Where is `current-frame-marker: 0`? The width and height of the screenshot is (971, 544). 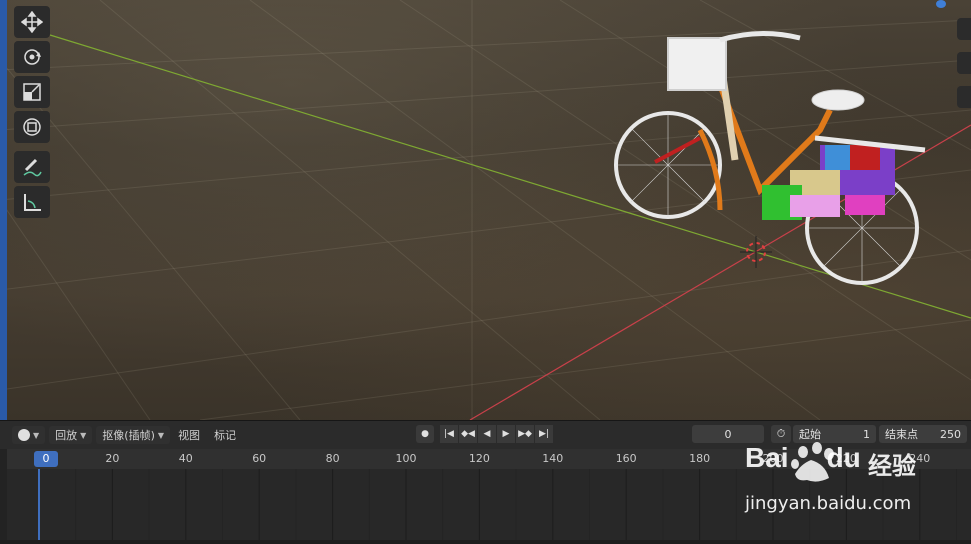 current-frame-marker: 0 is located at coordinates (46, 459).